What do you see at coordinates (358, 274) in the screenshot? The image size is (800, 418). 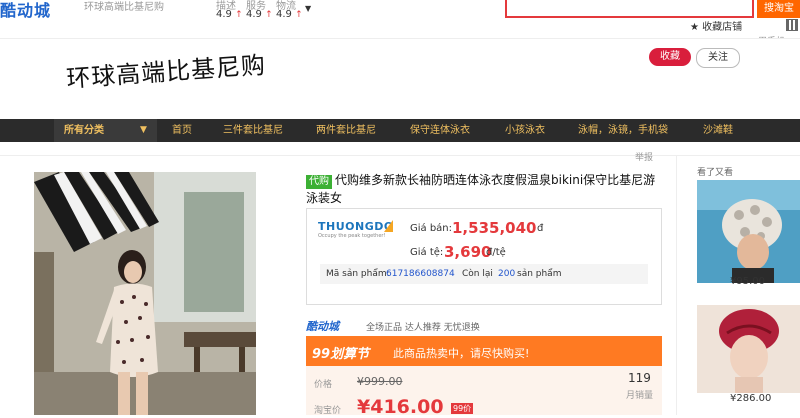 I see `sku-label: Mã sản phẩm:` at bounding box center [358, 274].